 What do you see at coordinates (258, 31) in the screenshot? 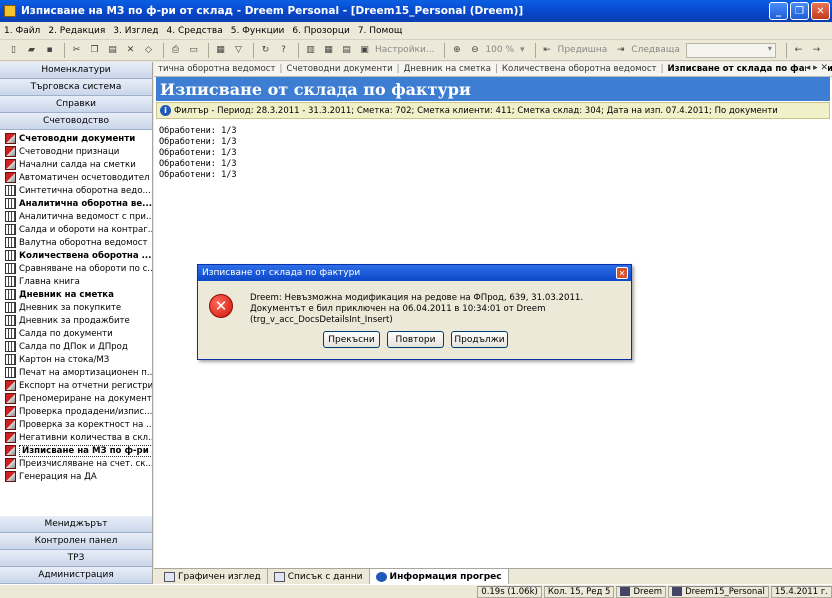
I see `menu-functions: 5. Функции` at bounding box center [258, 31].